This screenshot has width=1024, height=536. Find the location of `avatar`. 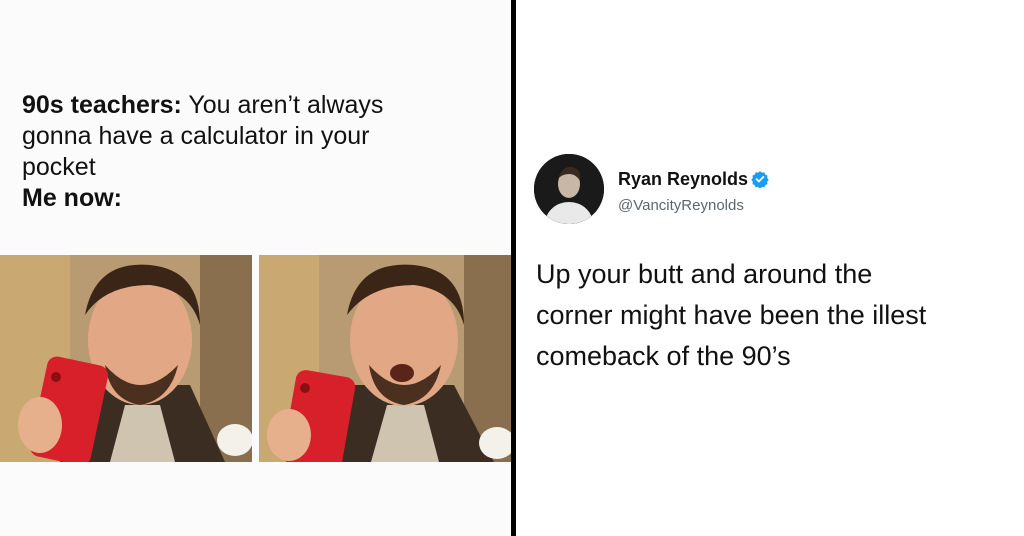

avatar is located at coordinates (569, 189).